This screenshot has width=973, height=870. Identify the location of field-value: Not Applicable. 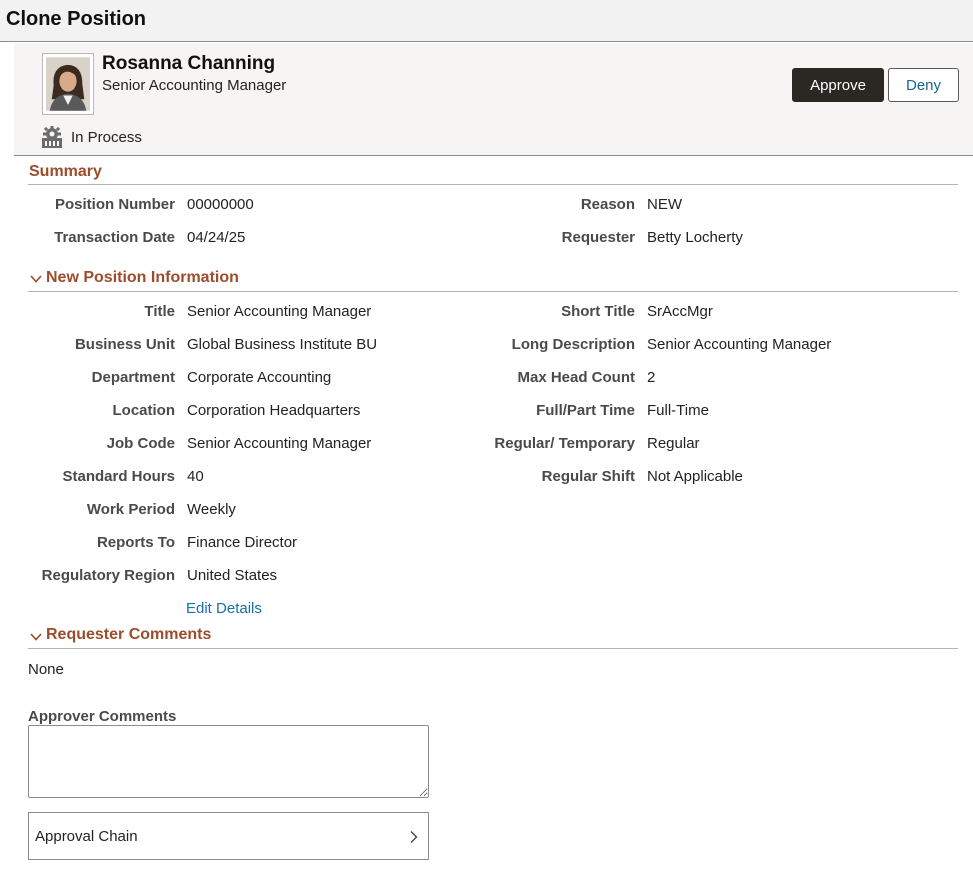
(695, 476).